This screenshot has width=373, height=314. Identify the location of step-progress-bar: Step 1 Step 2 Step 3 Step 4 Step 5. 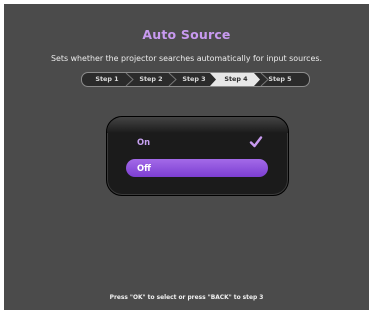
(195, 79).